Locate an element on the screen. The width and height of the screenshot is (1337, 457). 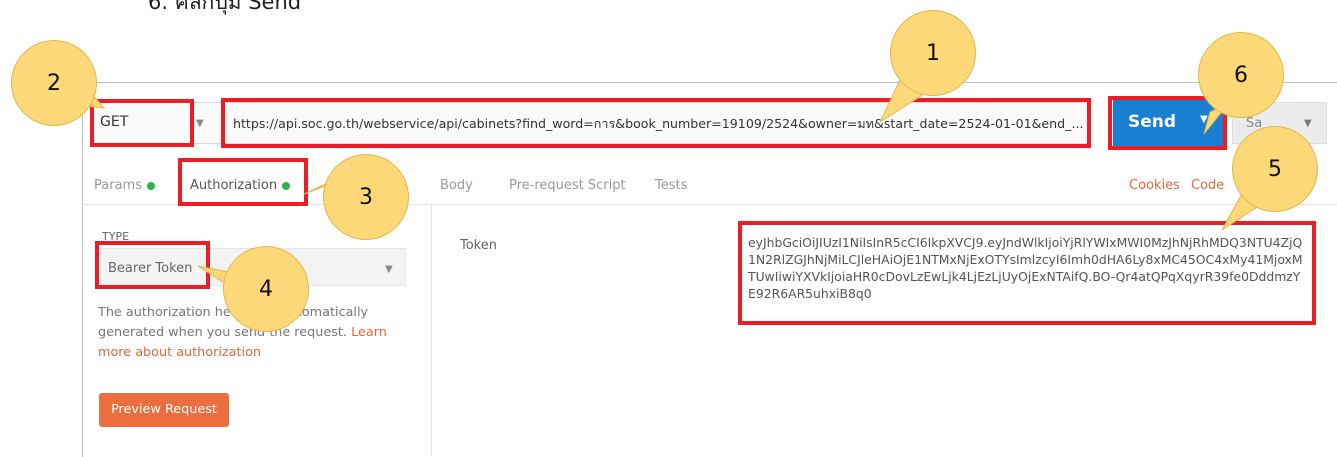
callout-2: 2 is located at coordinates (54, 83).